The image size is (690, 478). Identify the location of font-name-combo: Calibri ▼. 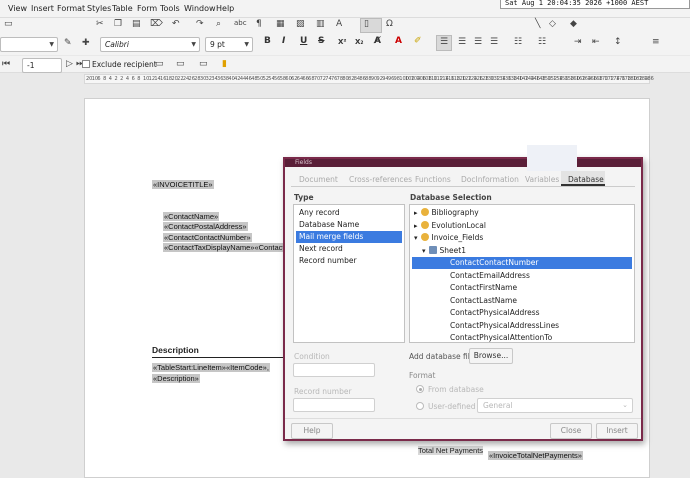
(150, 44).